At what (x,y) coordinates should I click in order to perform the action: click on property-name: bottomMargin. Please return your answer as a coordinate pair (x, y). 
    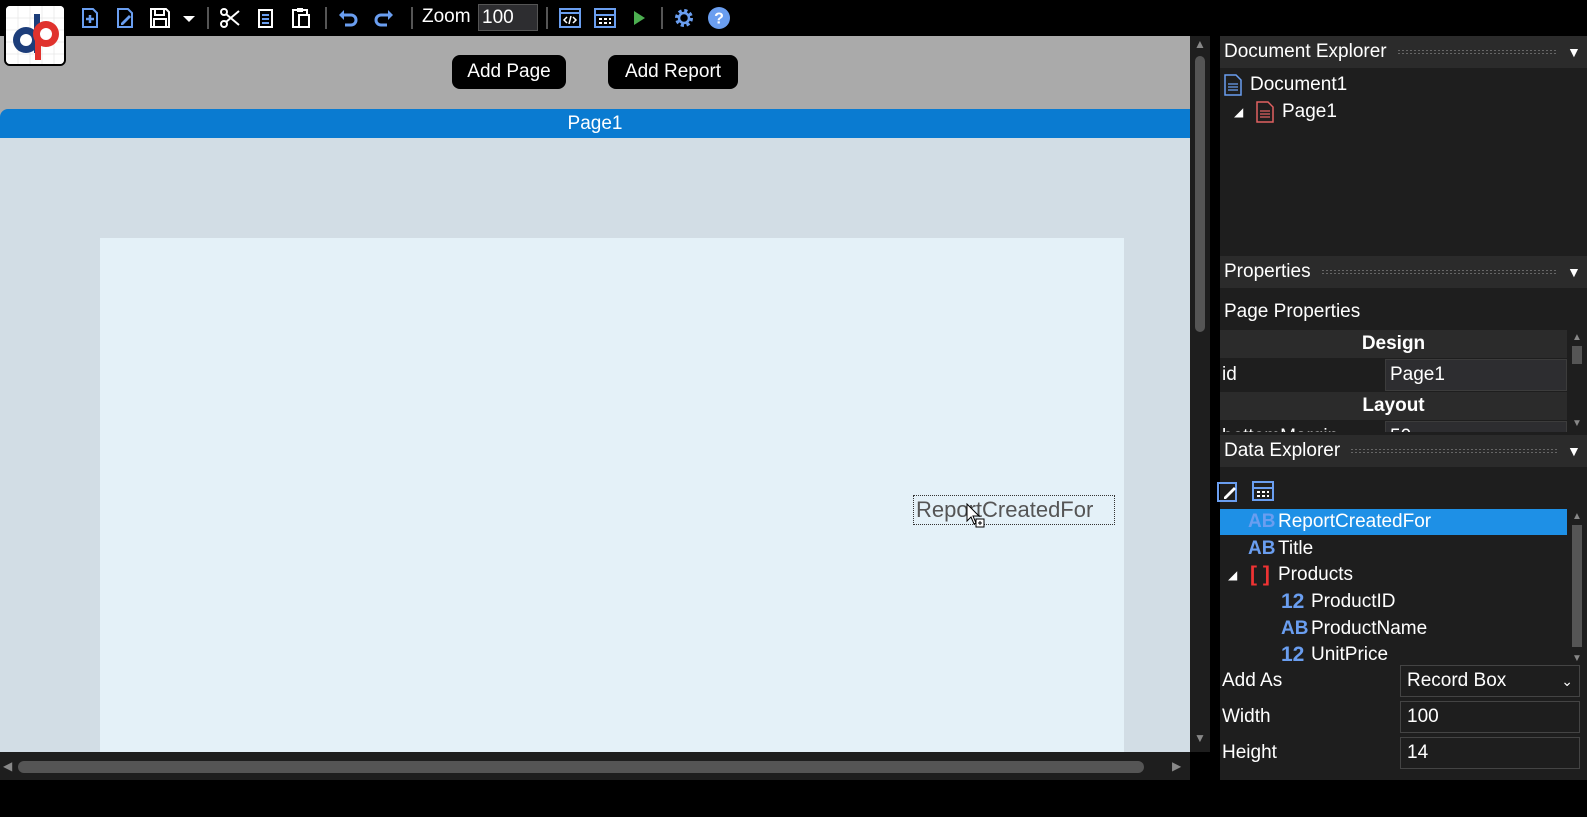
    Looking at the image, I should click on (1302, 429).